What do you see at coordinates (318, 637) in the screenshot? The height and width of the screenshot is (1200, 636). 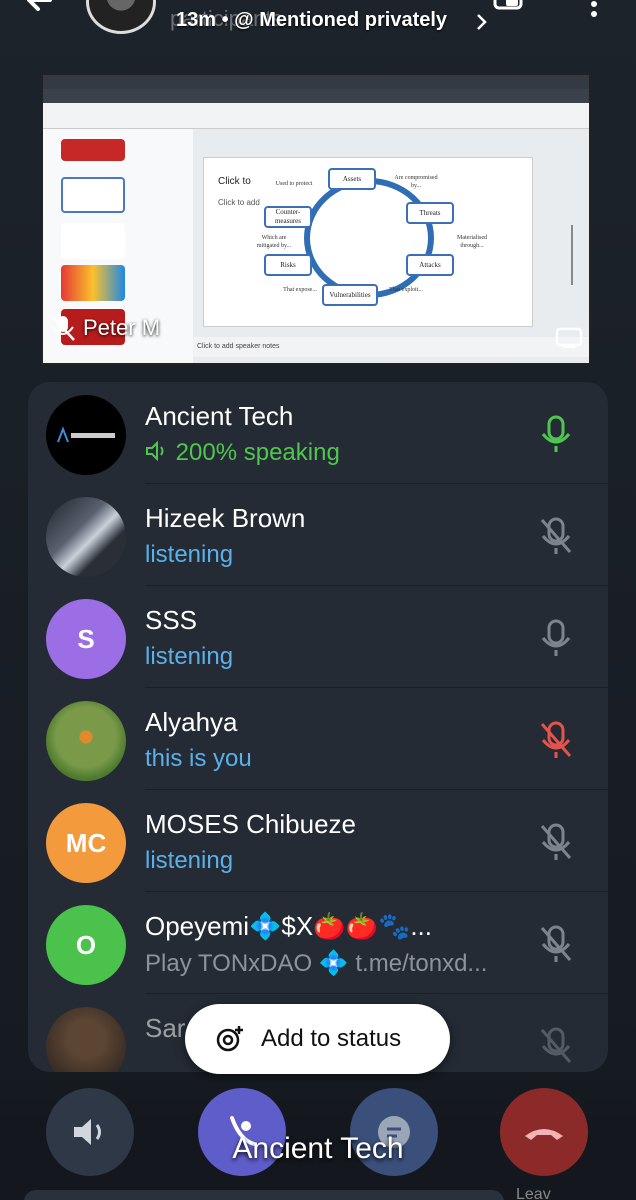 I see `participant-row: S SSS listening` at bounding box center [318, 637].